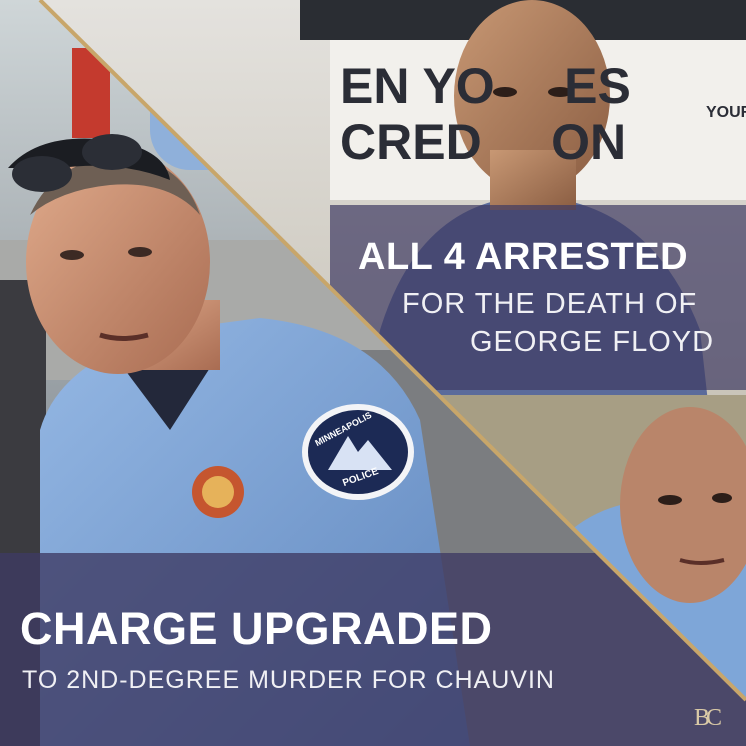 This screenshot has height=746, width=746. What do you see at coordinates (550, 304) in the screenshot?
I see `subline-death-of: FOR THE DEATH OF` at bounding box center [550, 304].